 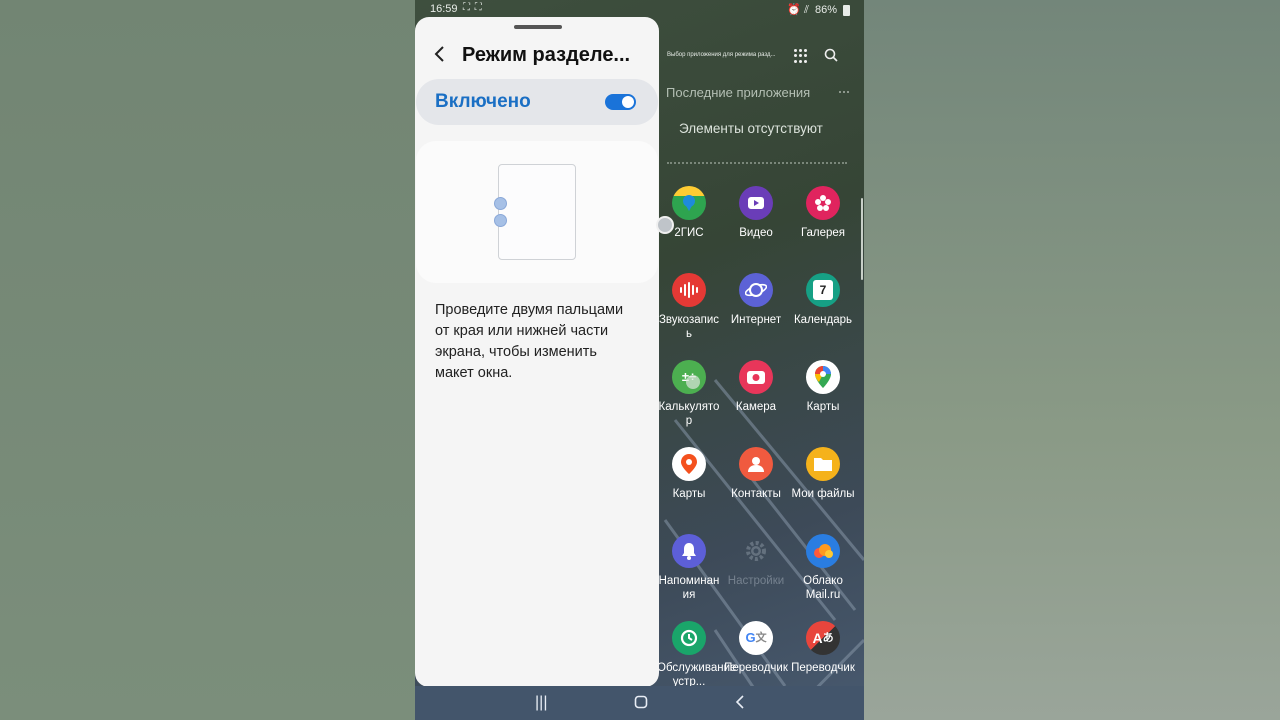 I want to click on app-calendar: 7 Календарь, so click(x=823, y=300).